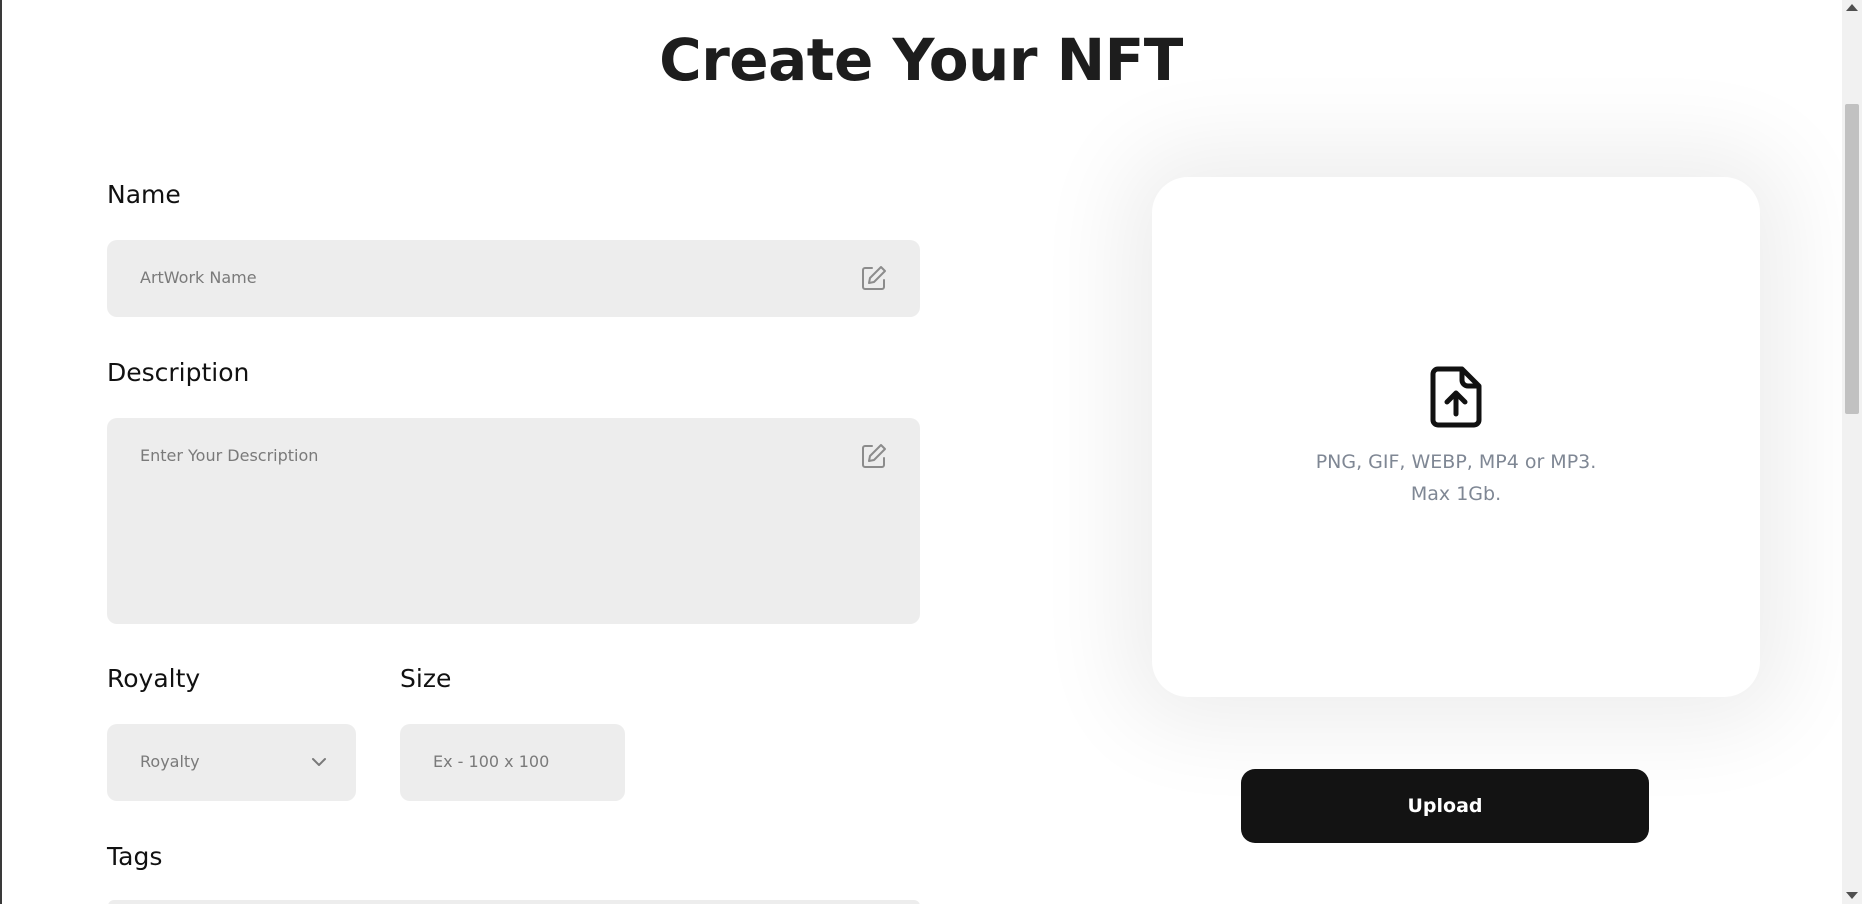  Describe the element at coordinates (426, 678) in the screenshot. I see `size-label: Size` at that location.